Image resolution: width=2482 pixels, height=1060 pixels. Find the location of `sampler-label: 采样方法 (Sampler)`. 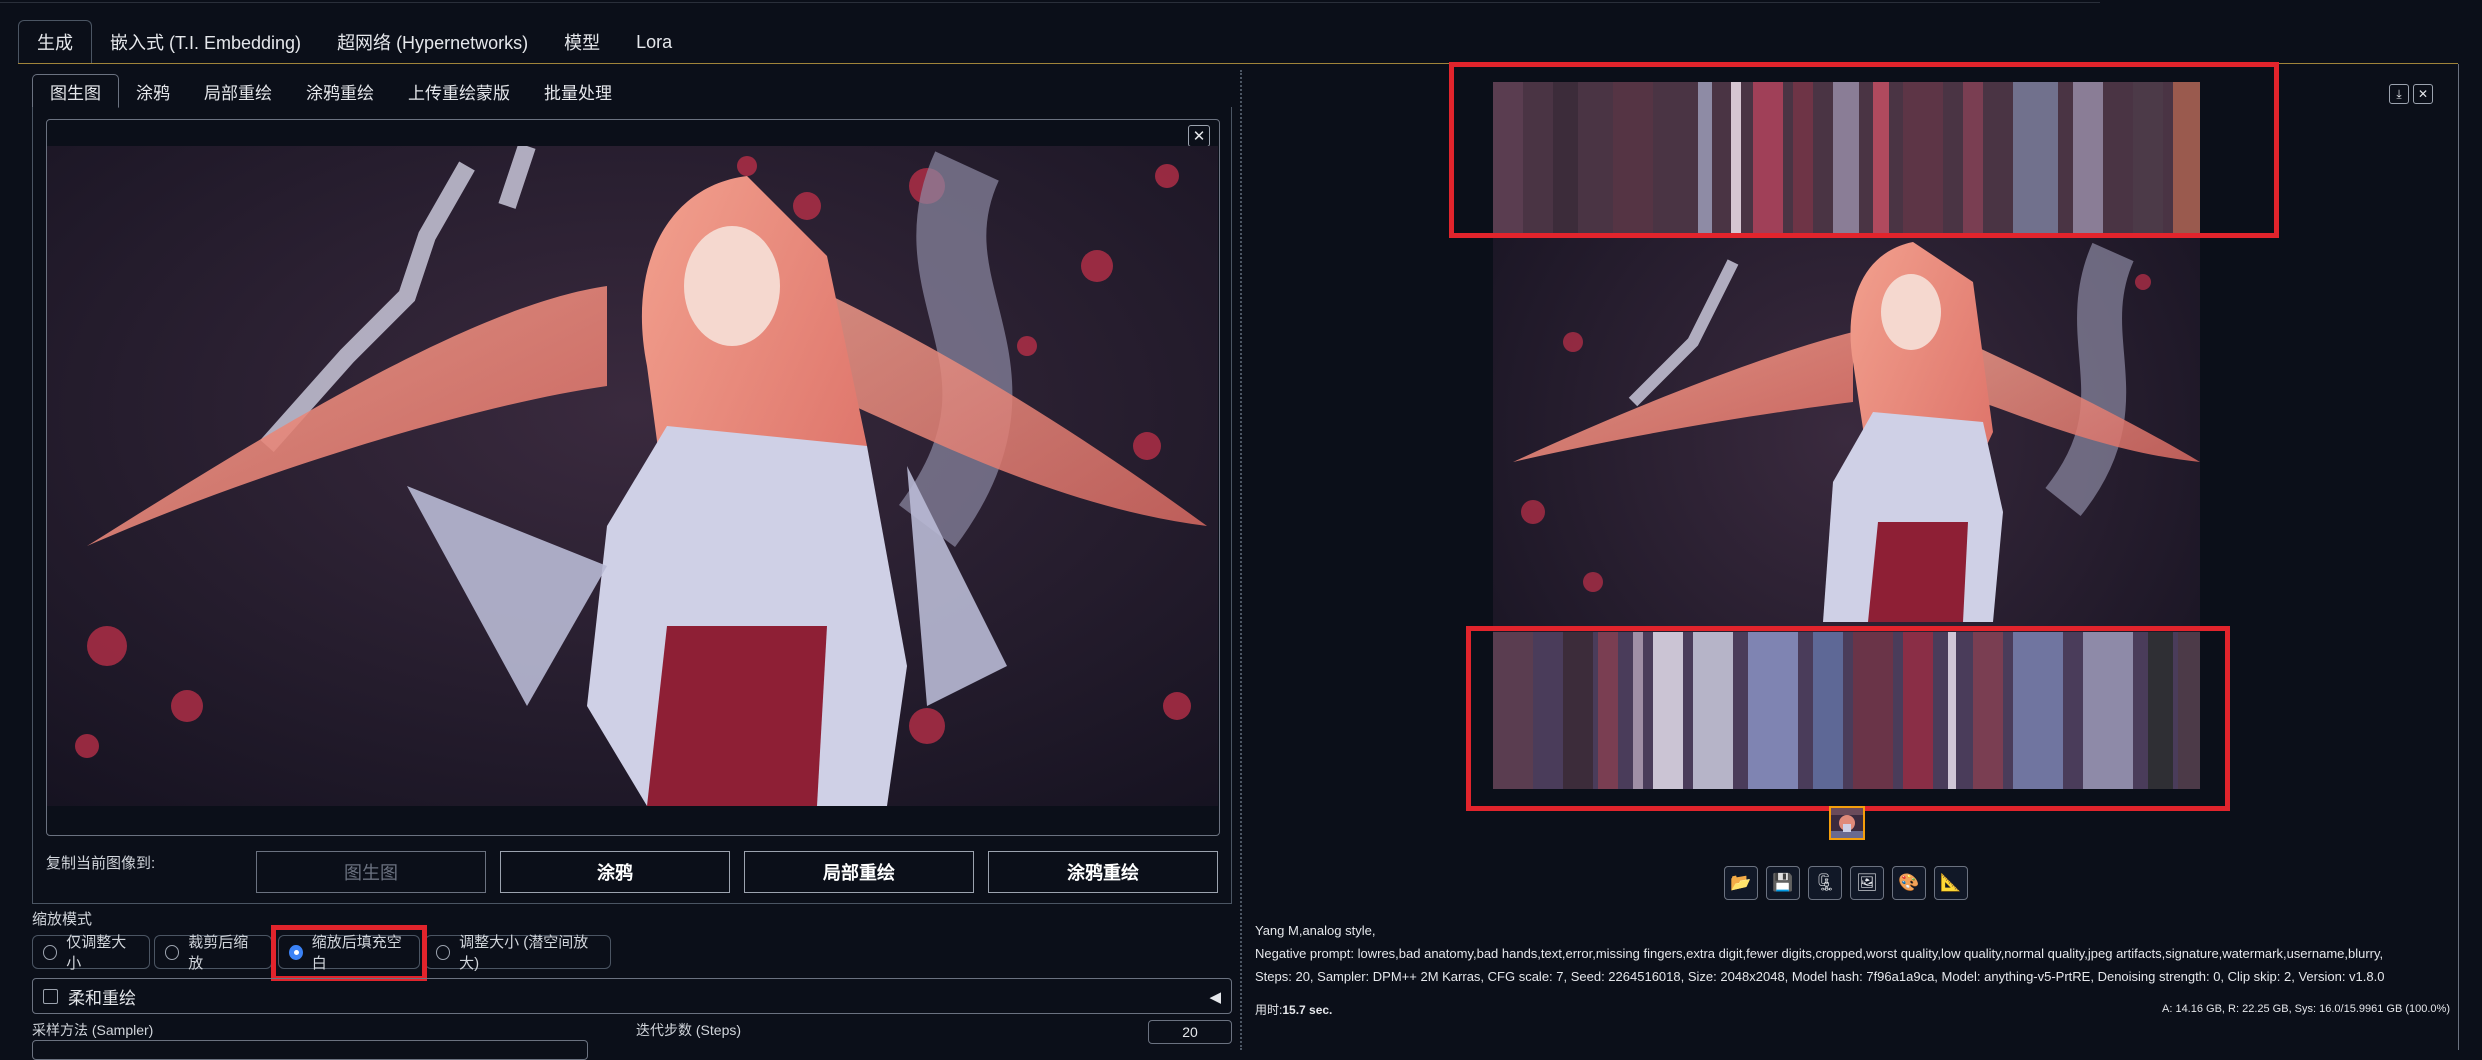

sampler-label: 采样方法 (Sampler) is located at coordinates (93, 1030).